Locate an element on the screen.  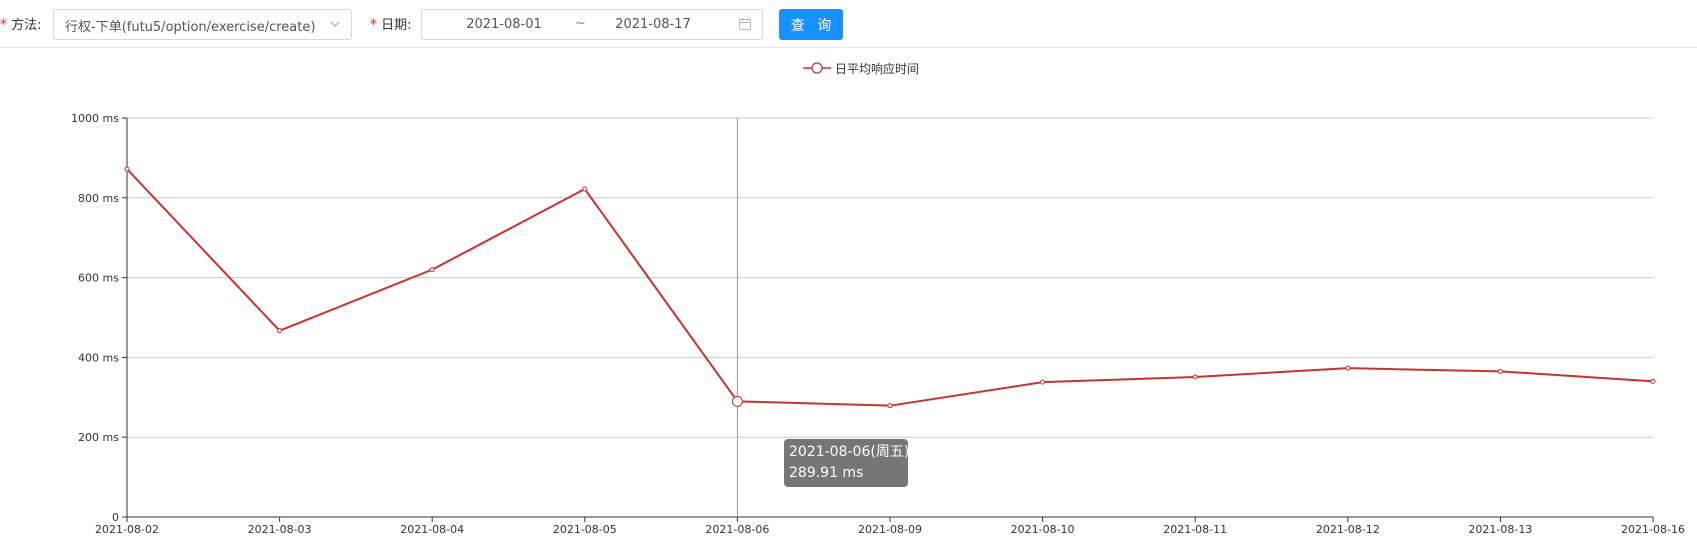
x-tick-label: 2021-08-10 is located at coordinates (1043, 529).